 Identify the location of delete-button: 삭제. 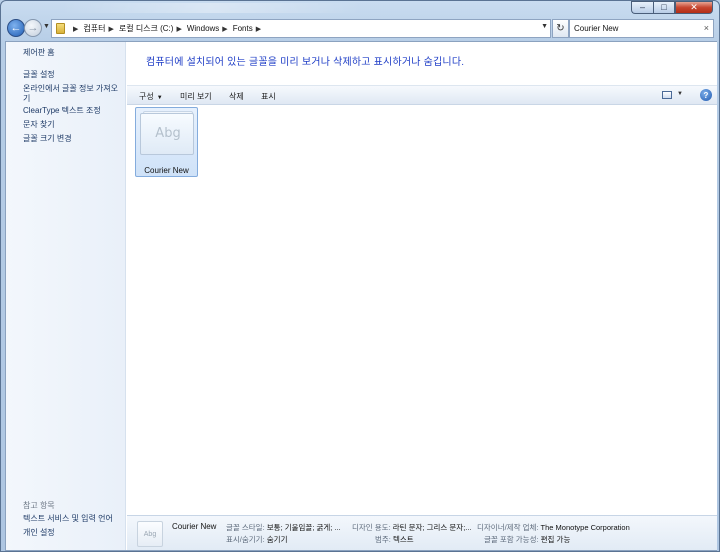
(236, 96).